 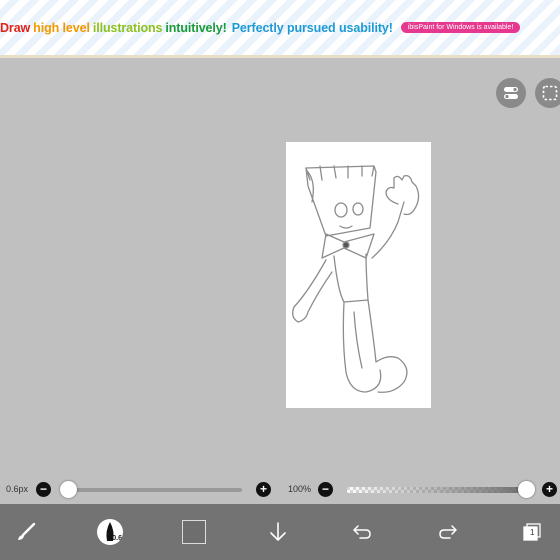 I want to click on banner-text-usability: Perfectly pursued usability!, so click(x=312, y=27).